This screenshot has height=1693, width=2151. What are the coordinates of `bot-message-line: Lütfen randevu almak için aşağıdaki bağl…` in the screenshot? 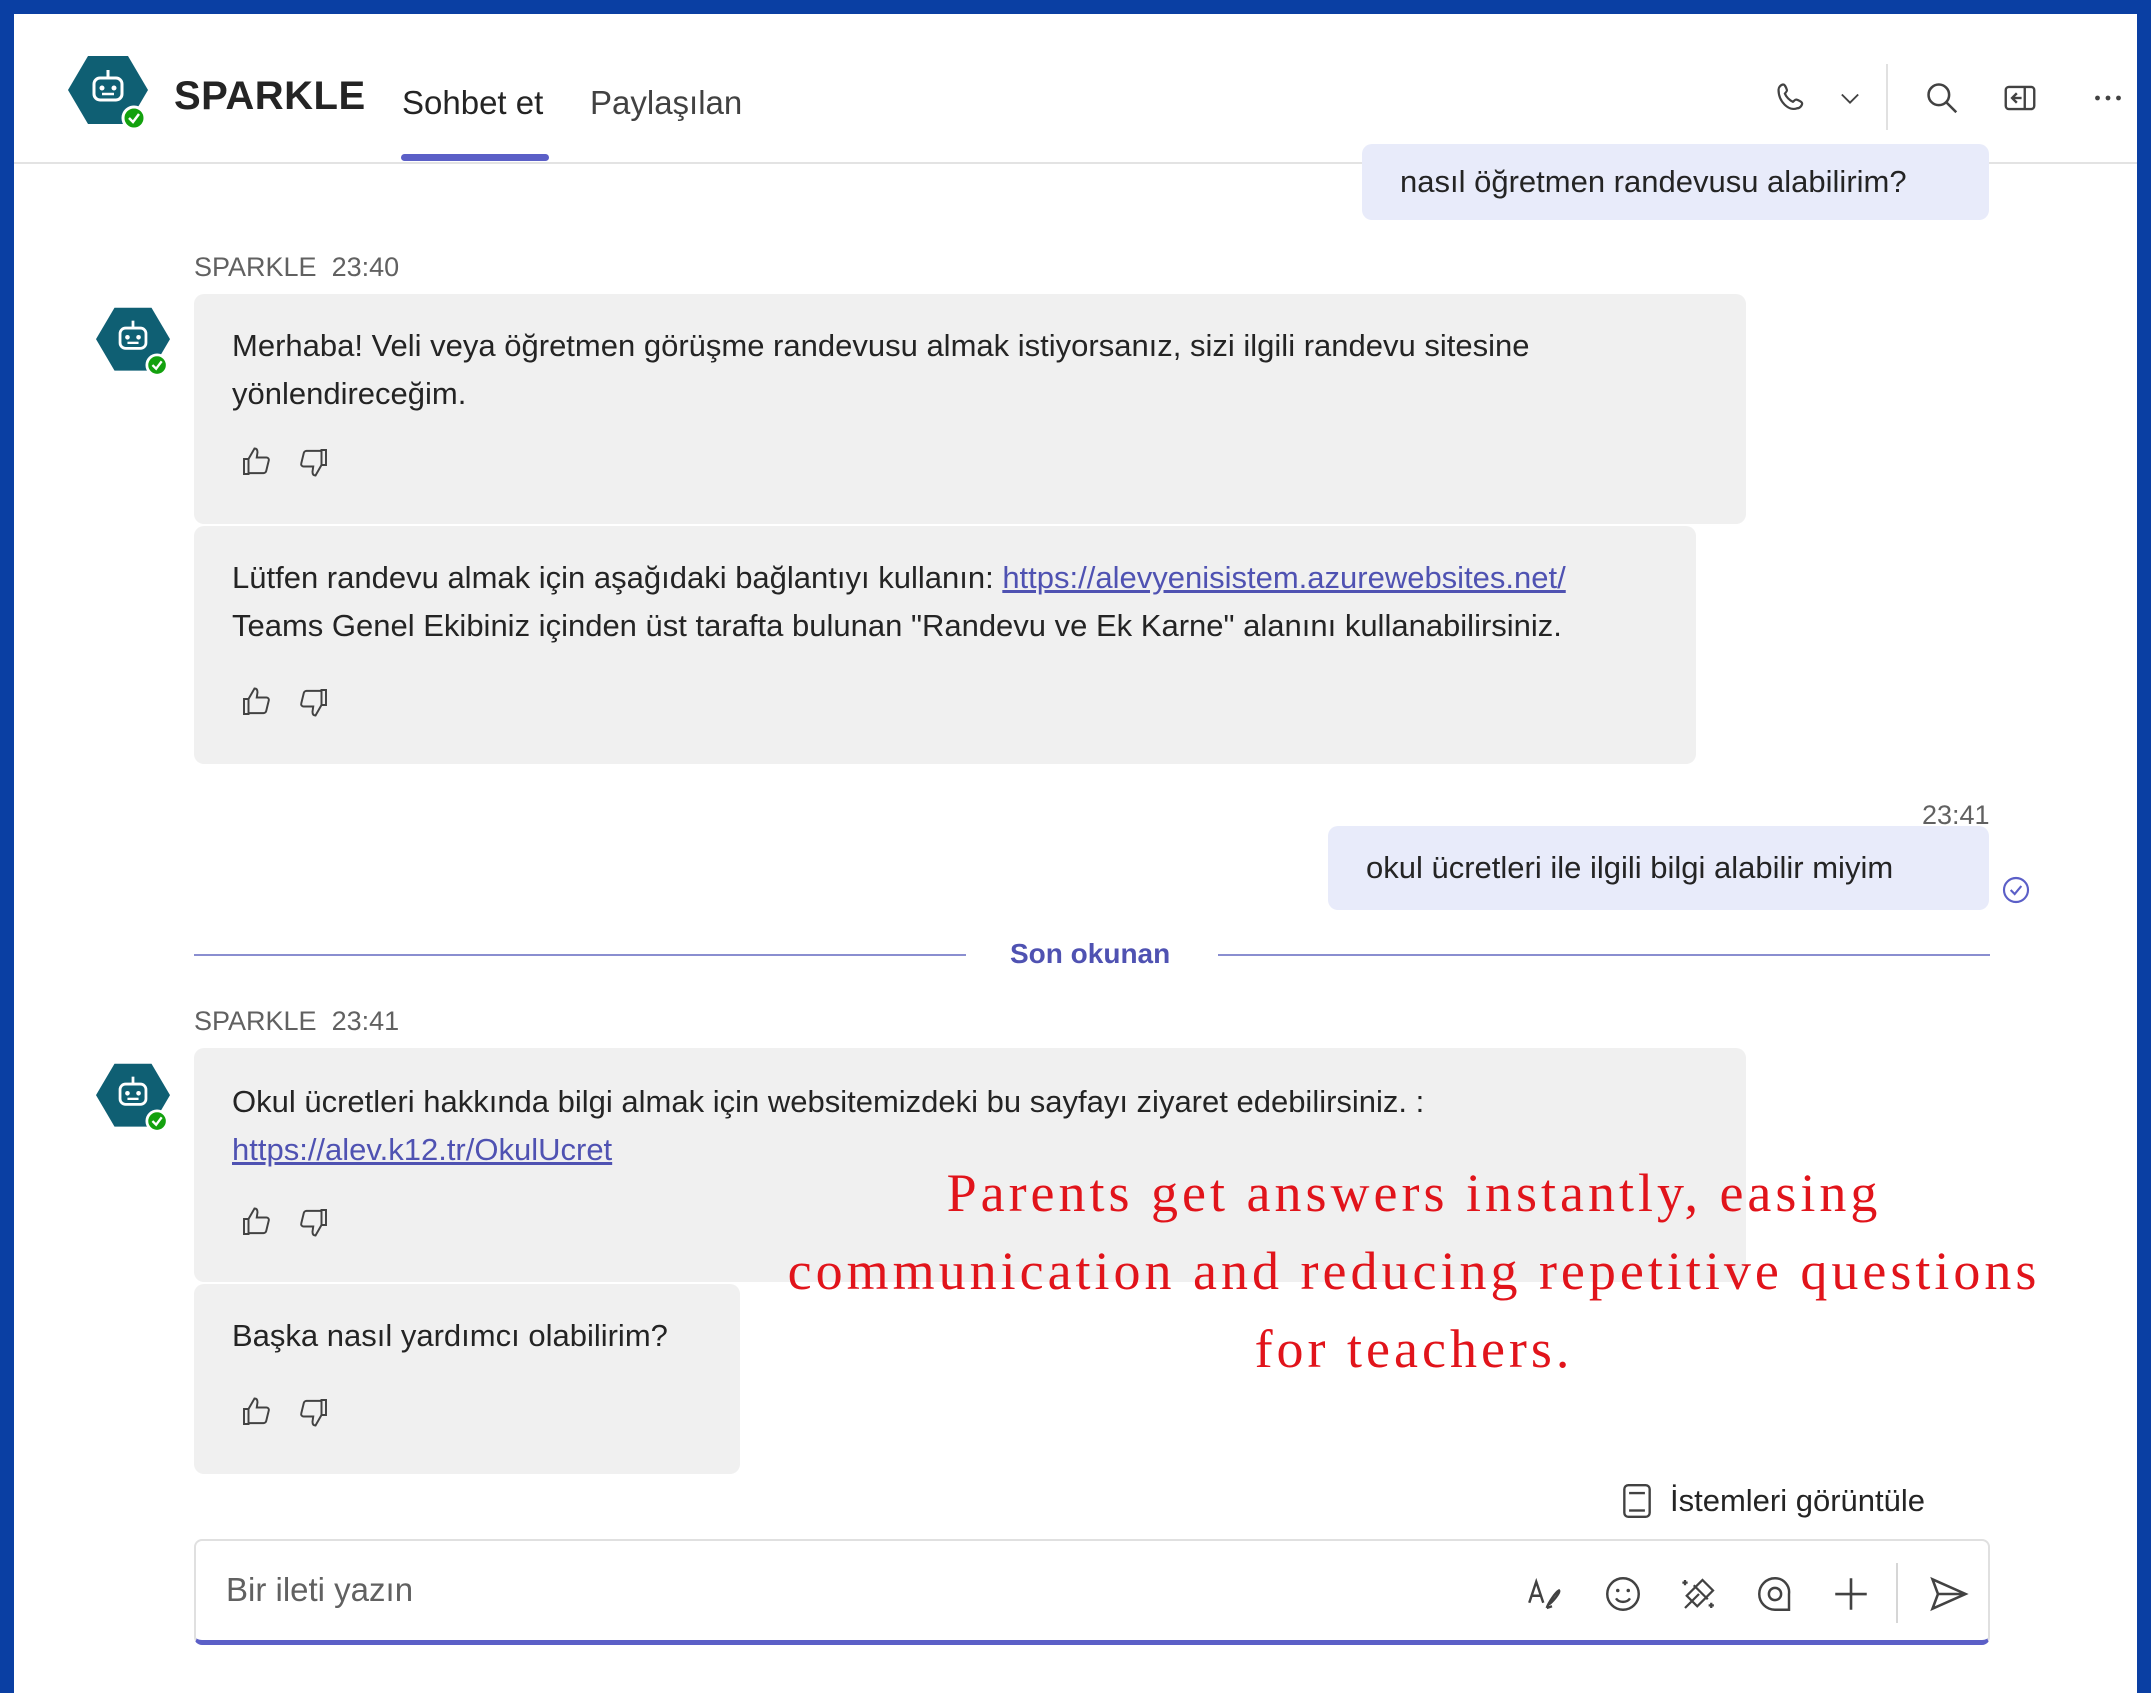 It's located at (617, 577).